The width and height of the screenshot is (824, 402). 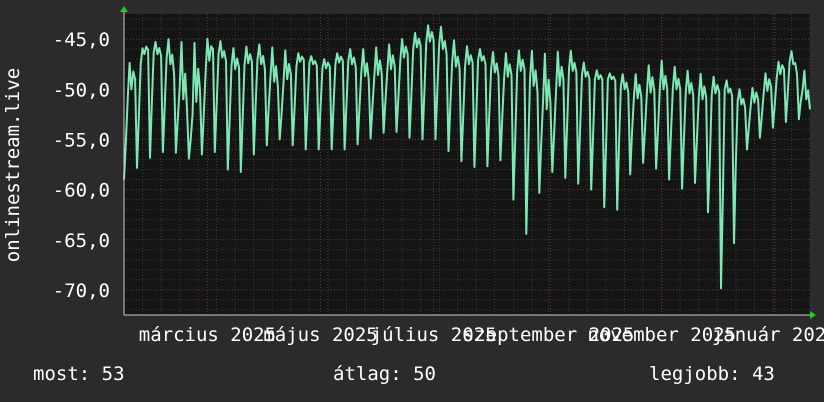 I want to click on x-axis-arrow-icon, so click(x=813, y=315).